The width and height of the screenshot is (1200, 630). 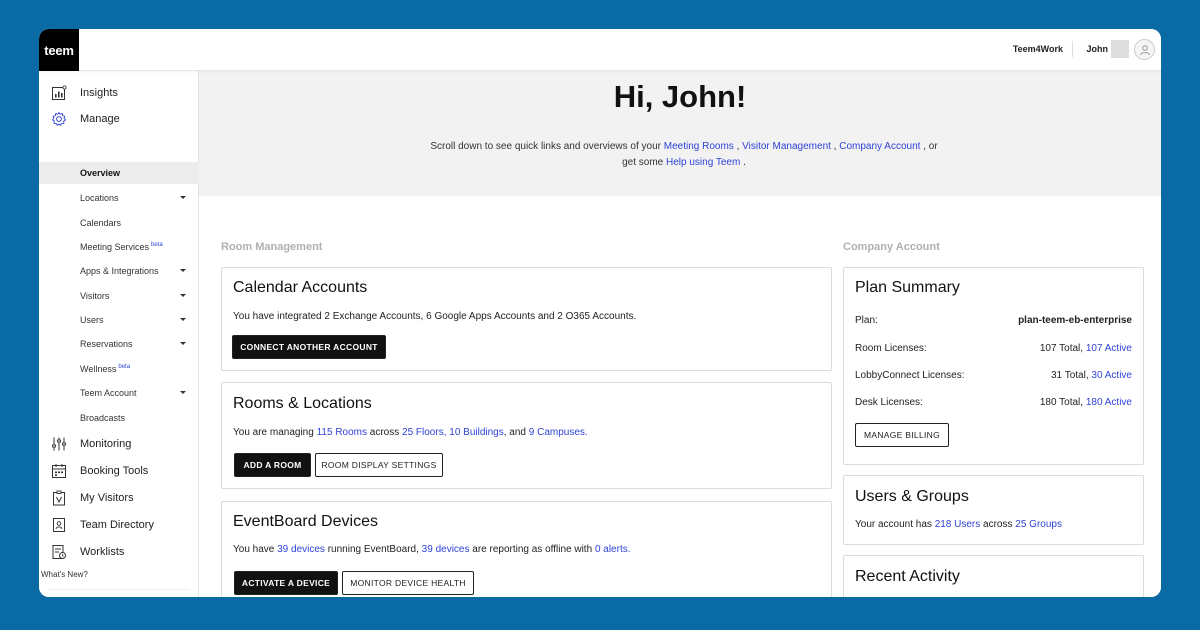 What do you see at coordinates (1071, 375) in the screenshot?
I see `license-total: 31 Total,` at bounding box center [1071, 375].